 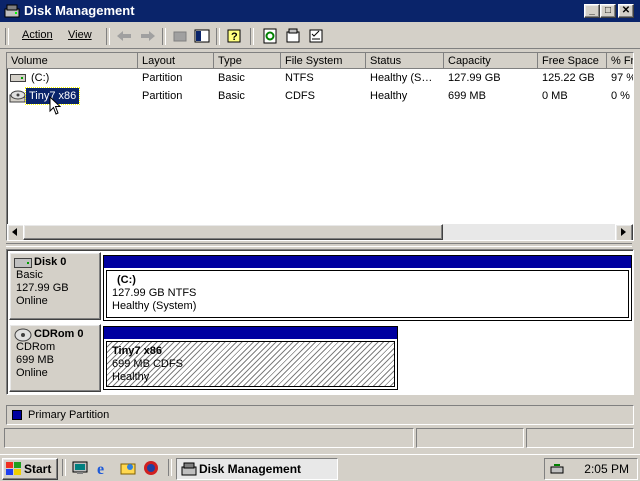 I want to click on scroll-thumb, so click(x=233, y=232).